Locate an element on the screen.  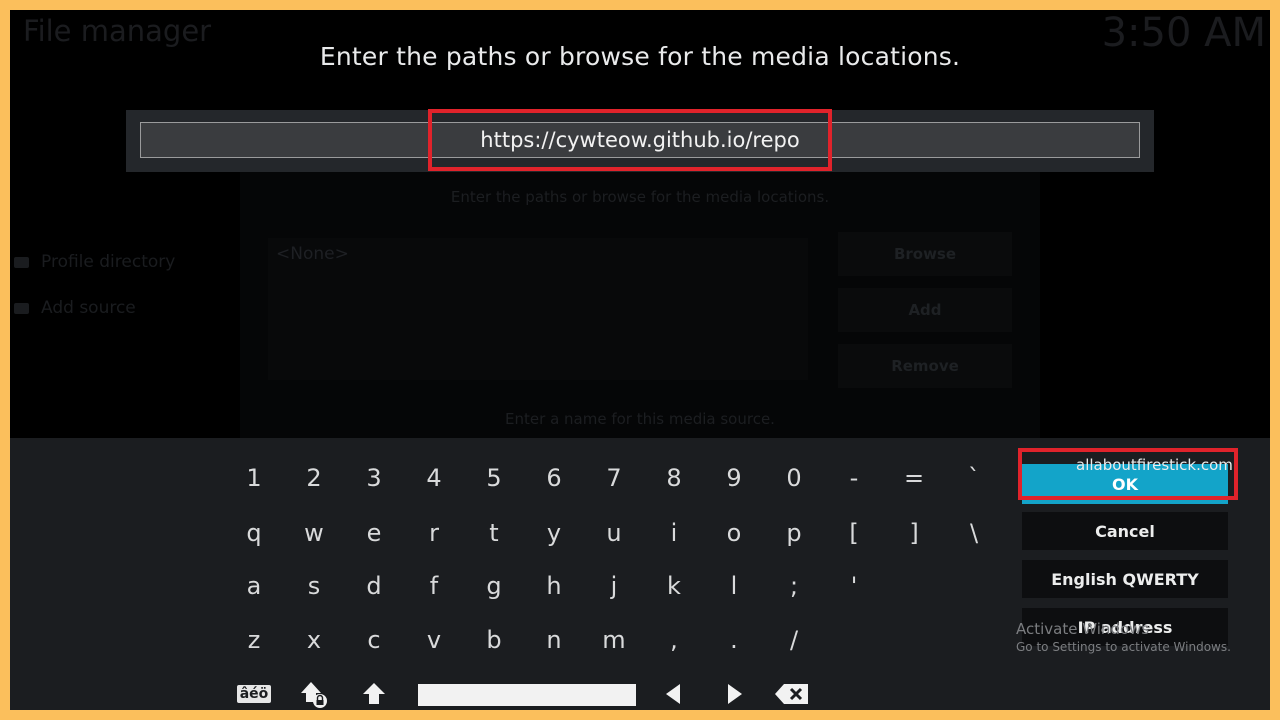
key: ] is located at coordinates (914, 533).